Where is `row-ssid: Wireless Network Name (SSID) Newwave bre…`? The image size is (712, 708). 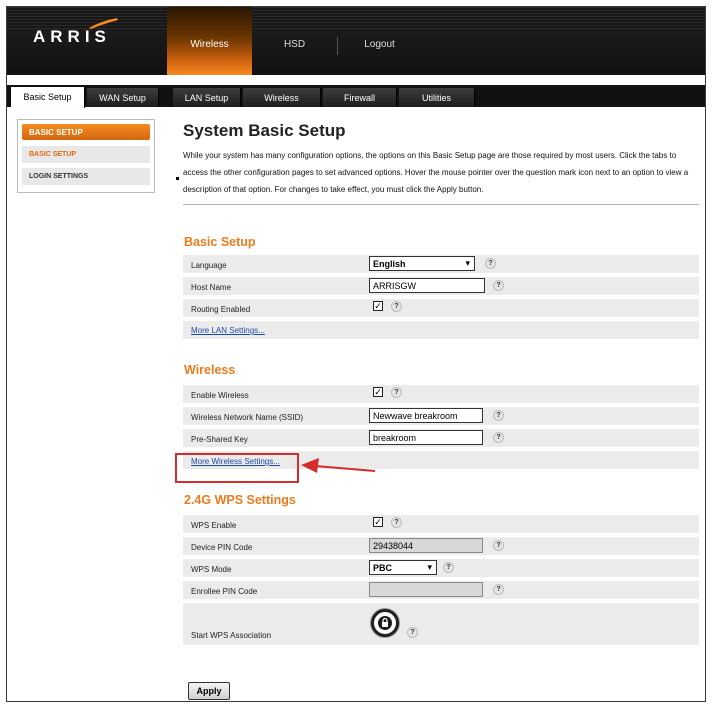 row-ssid: Wireless Network Name (SSID) Newwave bre… is located at coordinates (441, 416).